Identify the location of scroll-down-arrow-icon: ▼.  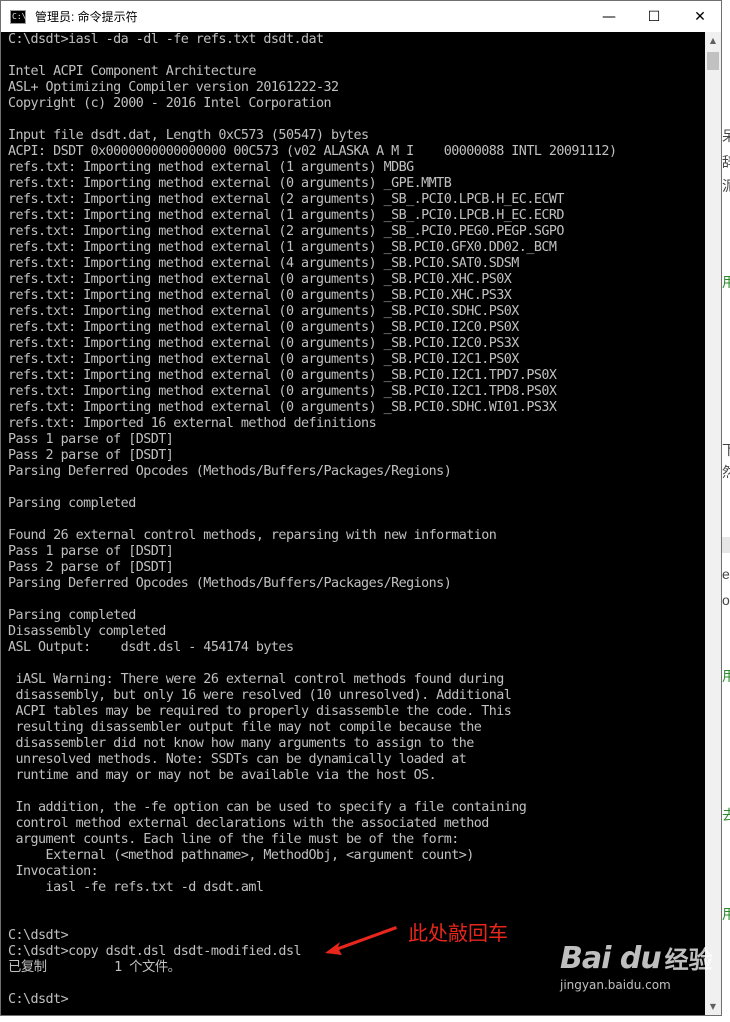
(713, 1006).